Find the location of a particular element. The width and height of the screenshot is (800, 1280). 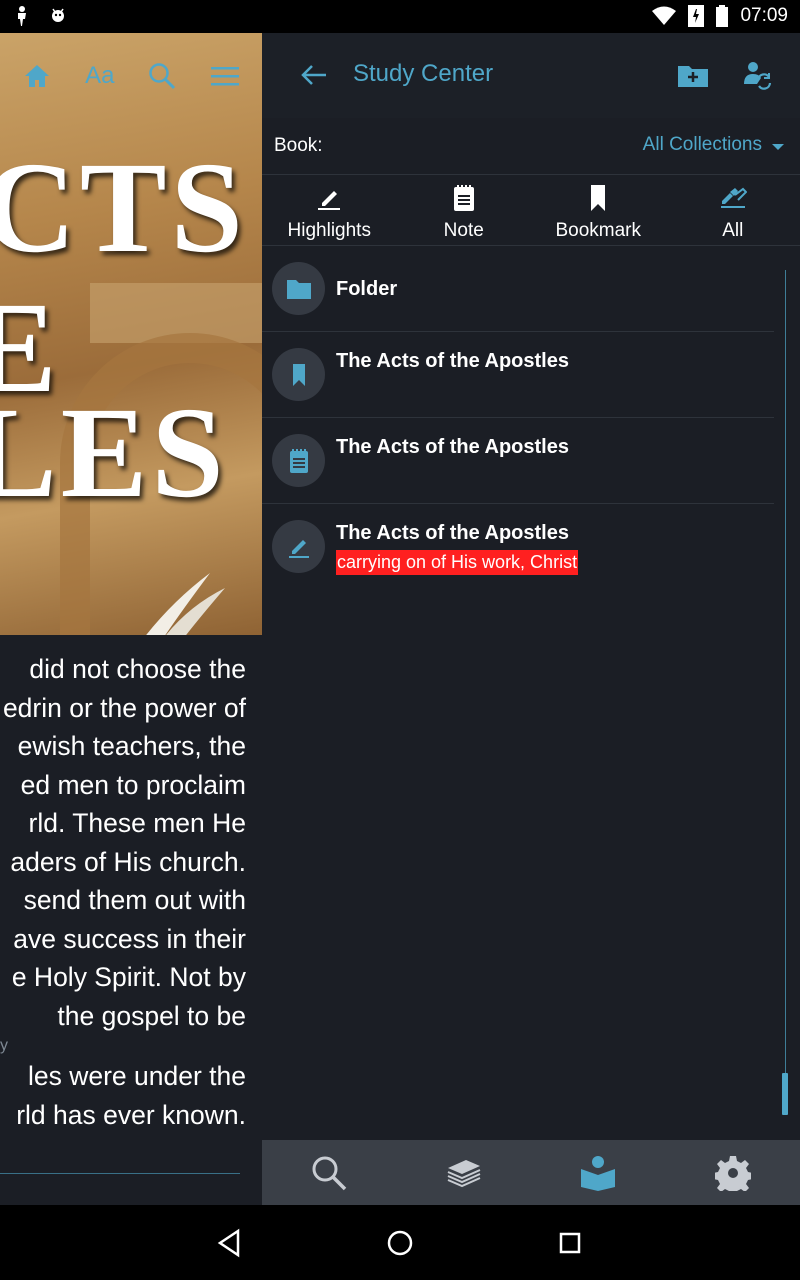

book-filter-row: Book: All Collections is located at coordinates (531, 148).